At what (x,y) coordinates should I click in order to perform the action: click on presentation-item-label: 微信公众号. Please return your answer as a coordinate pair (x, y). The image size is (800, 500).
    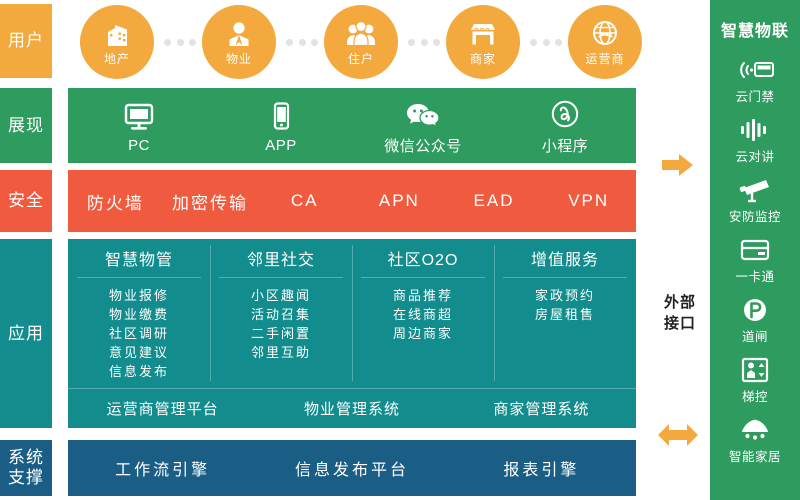
    Looking at the image, I should click on (423, 146).